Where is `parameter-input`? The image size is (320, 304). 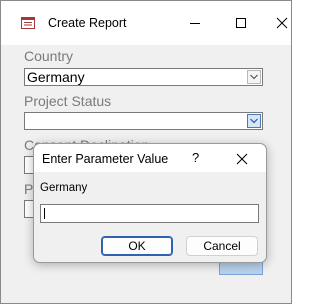 parameter-input is located at coordinates (149, 213).